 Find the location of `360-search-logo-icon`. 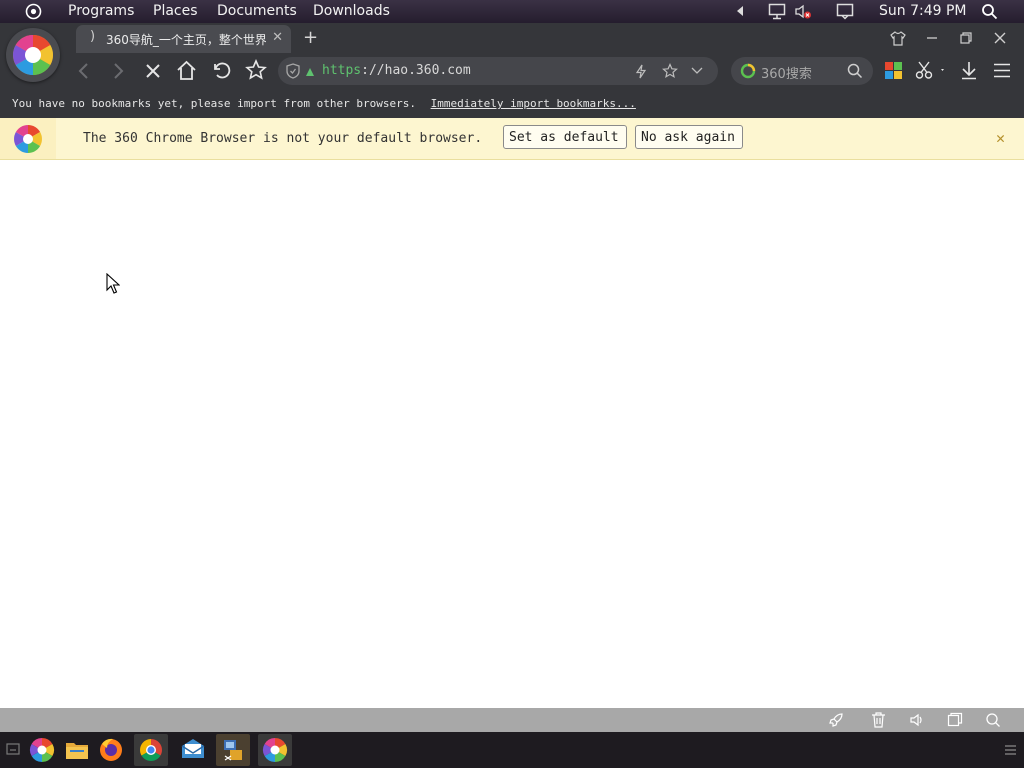

360-search-logo-icon is located at coordinates (748, 71).